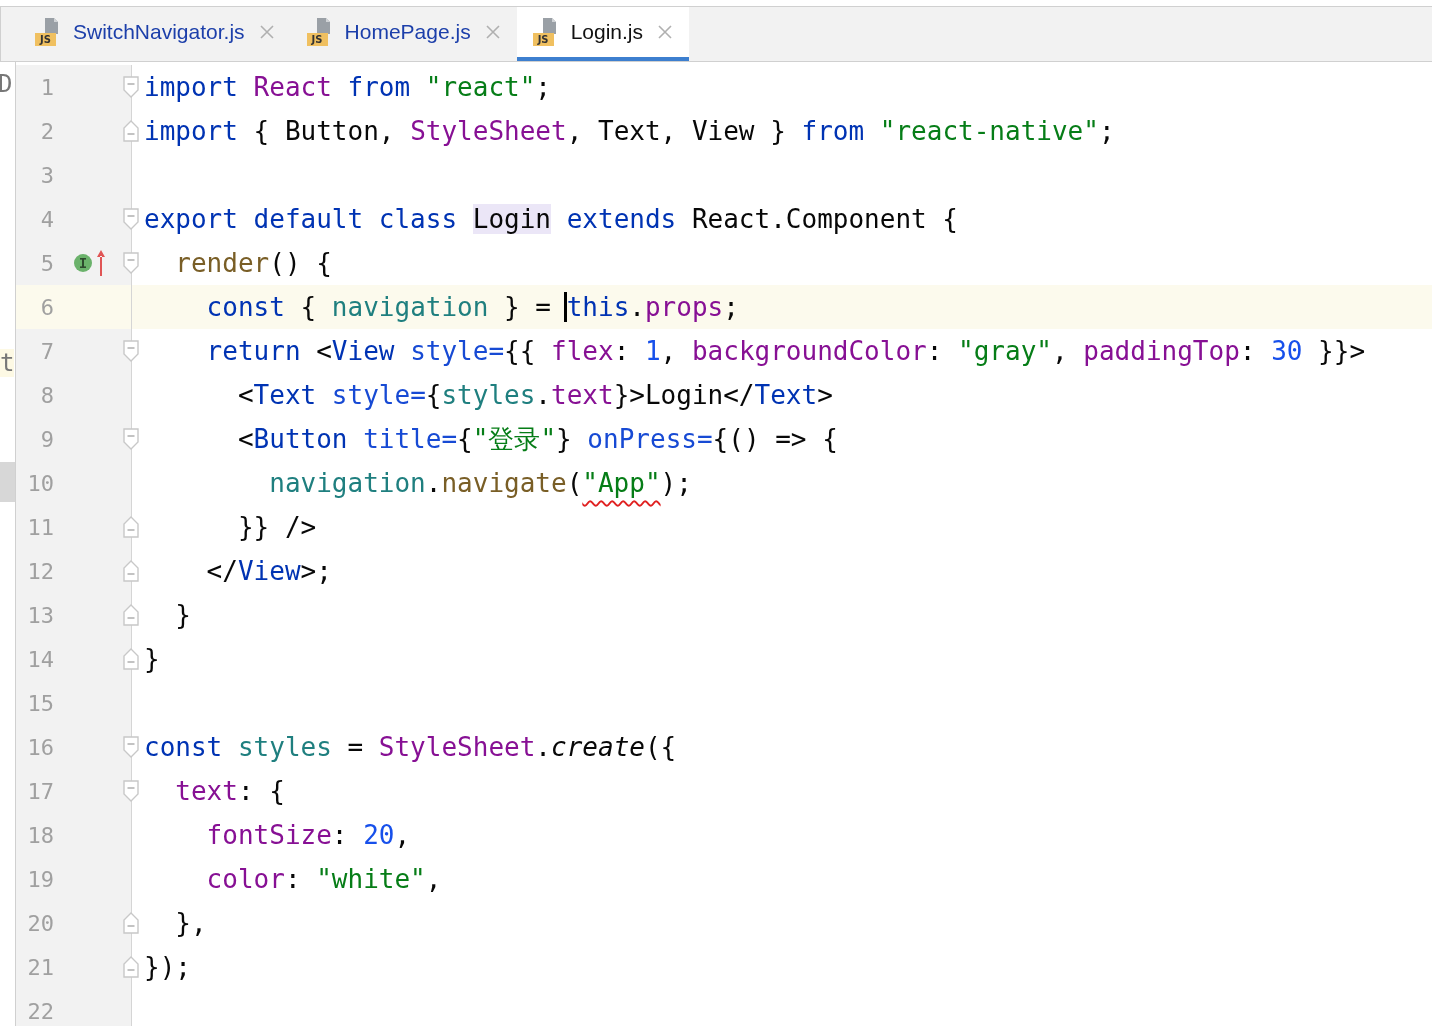  I want to click on line-number: 21, so click(40, 967).